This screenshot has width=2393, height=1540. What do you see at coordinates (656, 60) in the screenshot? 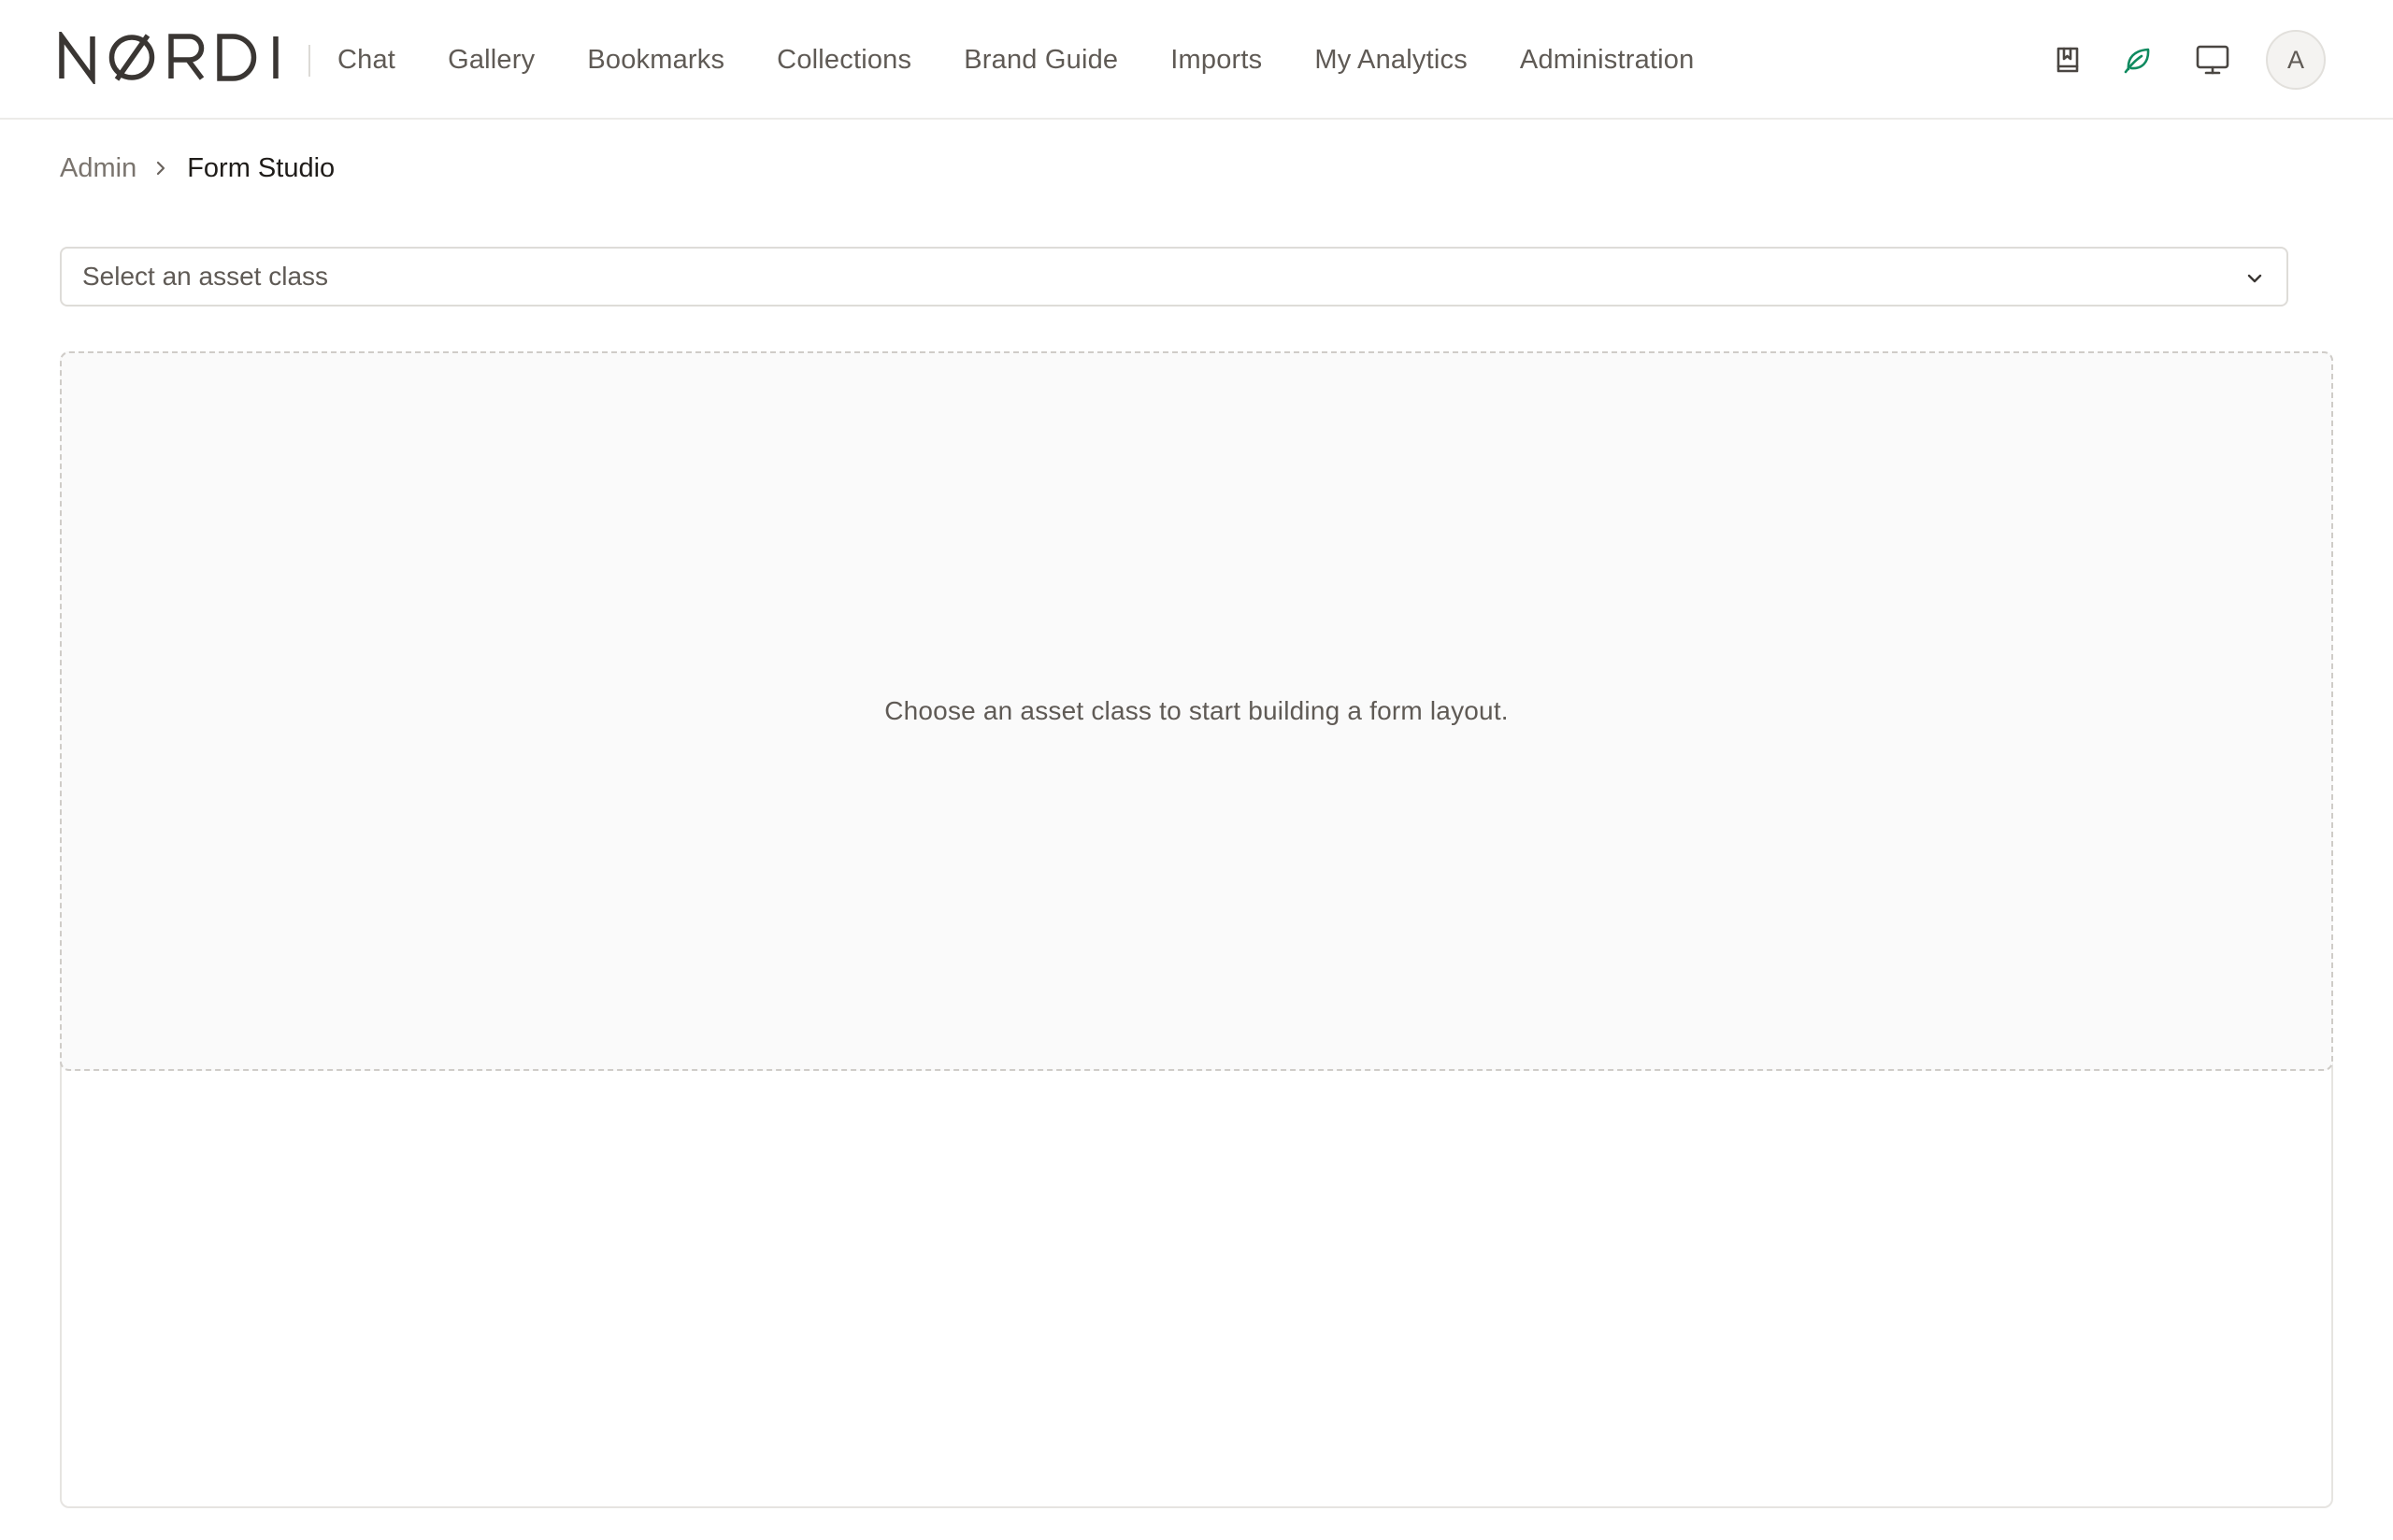
I see `nav-item-bookmarks: Bookmarks` at bounding box center [656, 60].